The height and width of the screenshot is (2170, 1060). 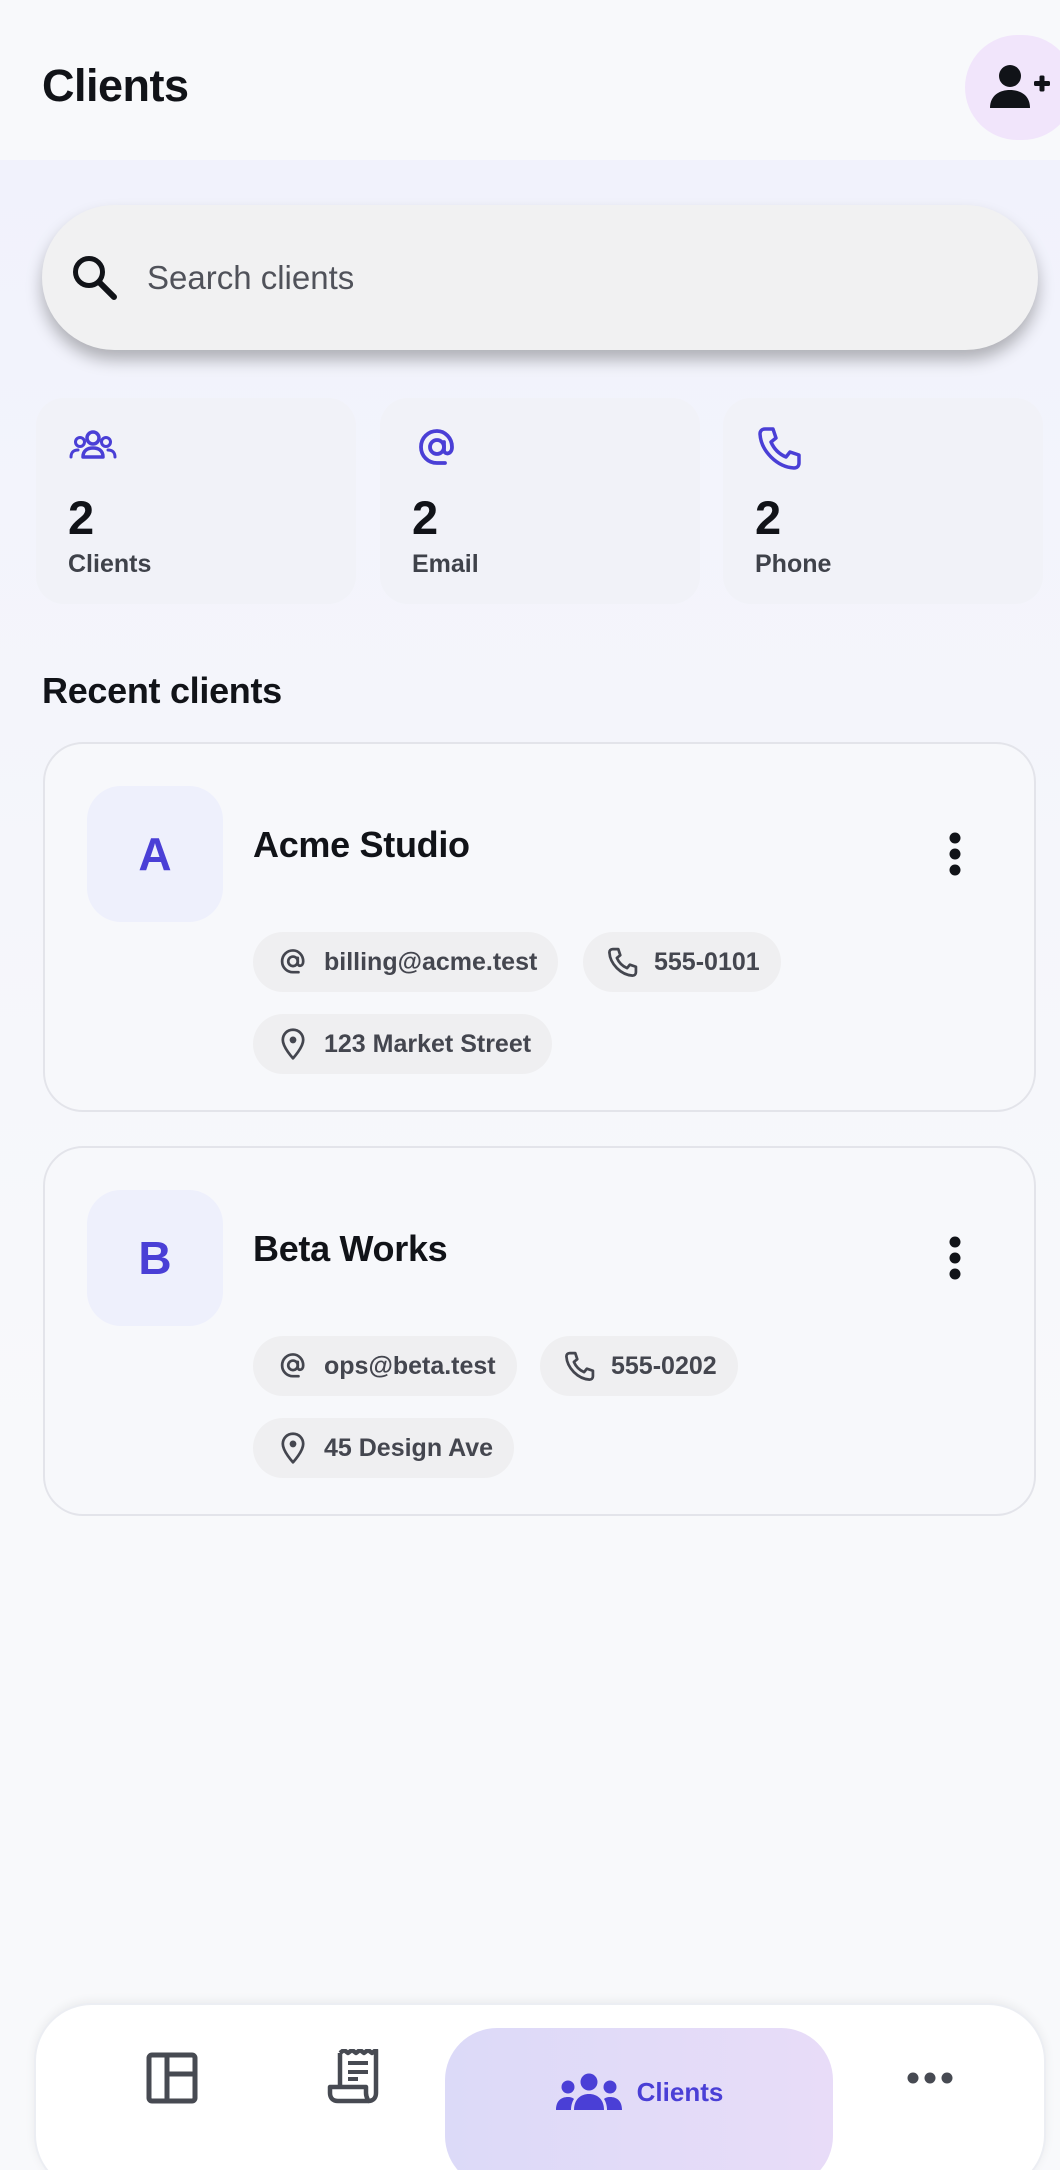 I want to click on bottom-nav: Clients, so click(x=540, y=2086).